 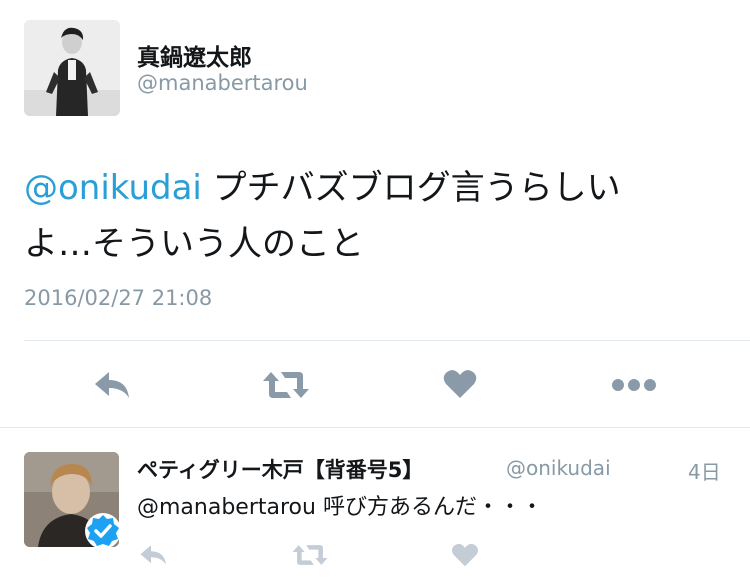 What do you see at coordinates (103, 531) in the screenshot?
I see `verified-badge-icon` at bounding box center [103, 531].